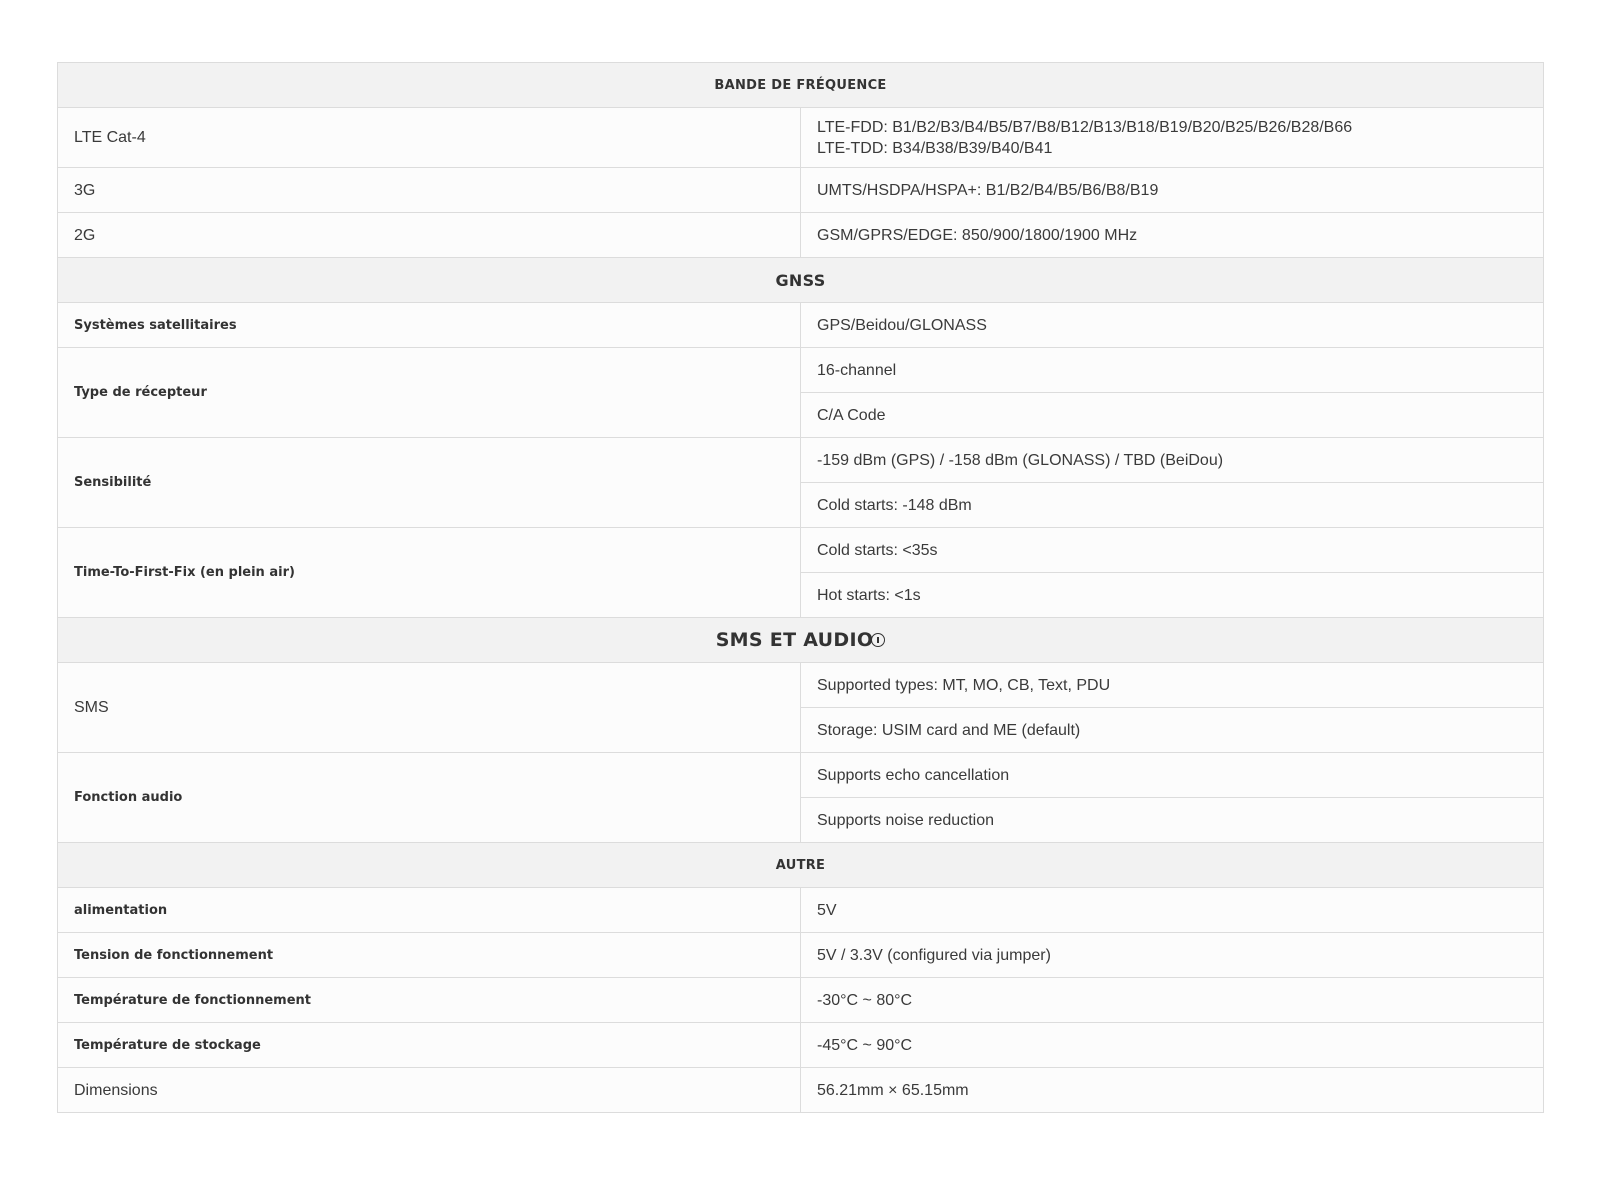 This screenshot has height=1200, width=1600. I want to click on info-icon, so click(878, 639).